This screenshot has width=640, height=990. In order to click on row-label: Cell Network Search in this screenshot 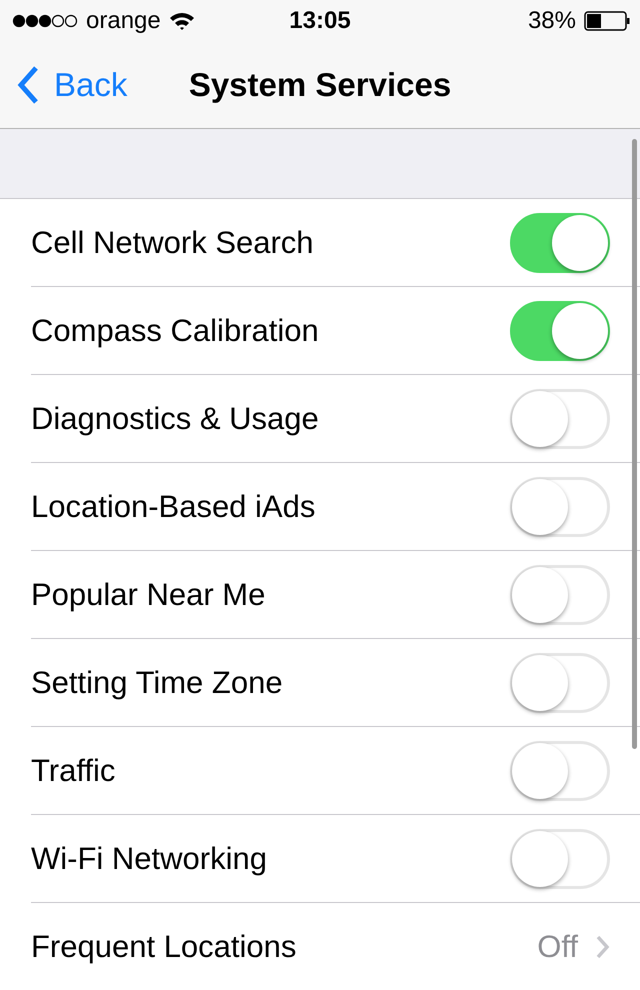, I will do `click(172, 242)`.